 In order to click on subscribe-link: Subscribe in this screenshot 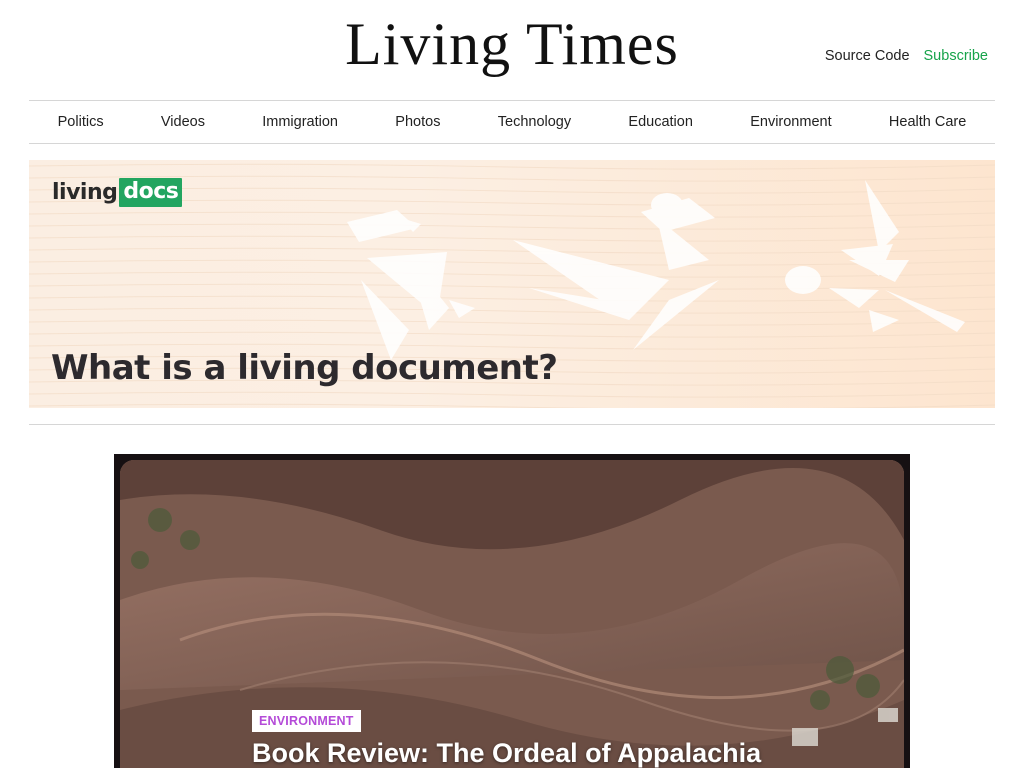, I will do `click(956, 56)`.